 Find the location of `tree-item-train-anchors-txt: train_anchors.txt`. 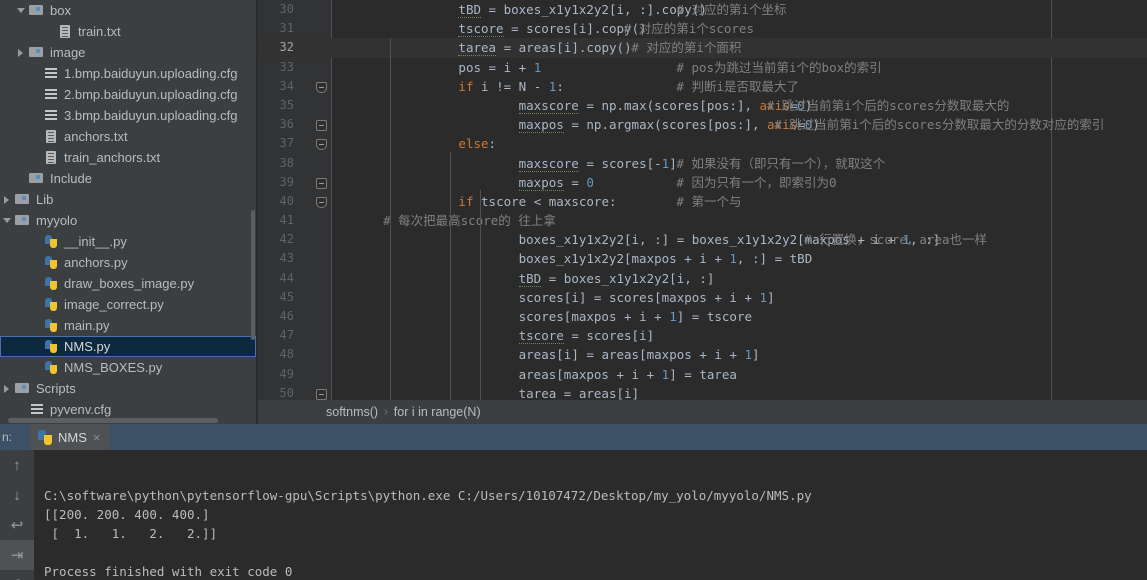

tree-item-train-anchors-txt: train_anchors.txt is located at coordinates (128, 157).